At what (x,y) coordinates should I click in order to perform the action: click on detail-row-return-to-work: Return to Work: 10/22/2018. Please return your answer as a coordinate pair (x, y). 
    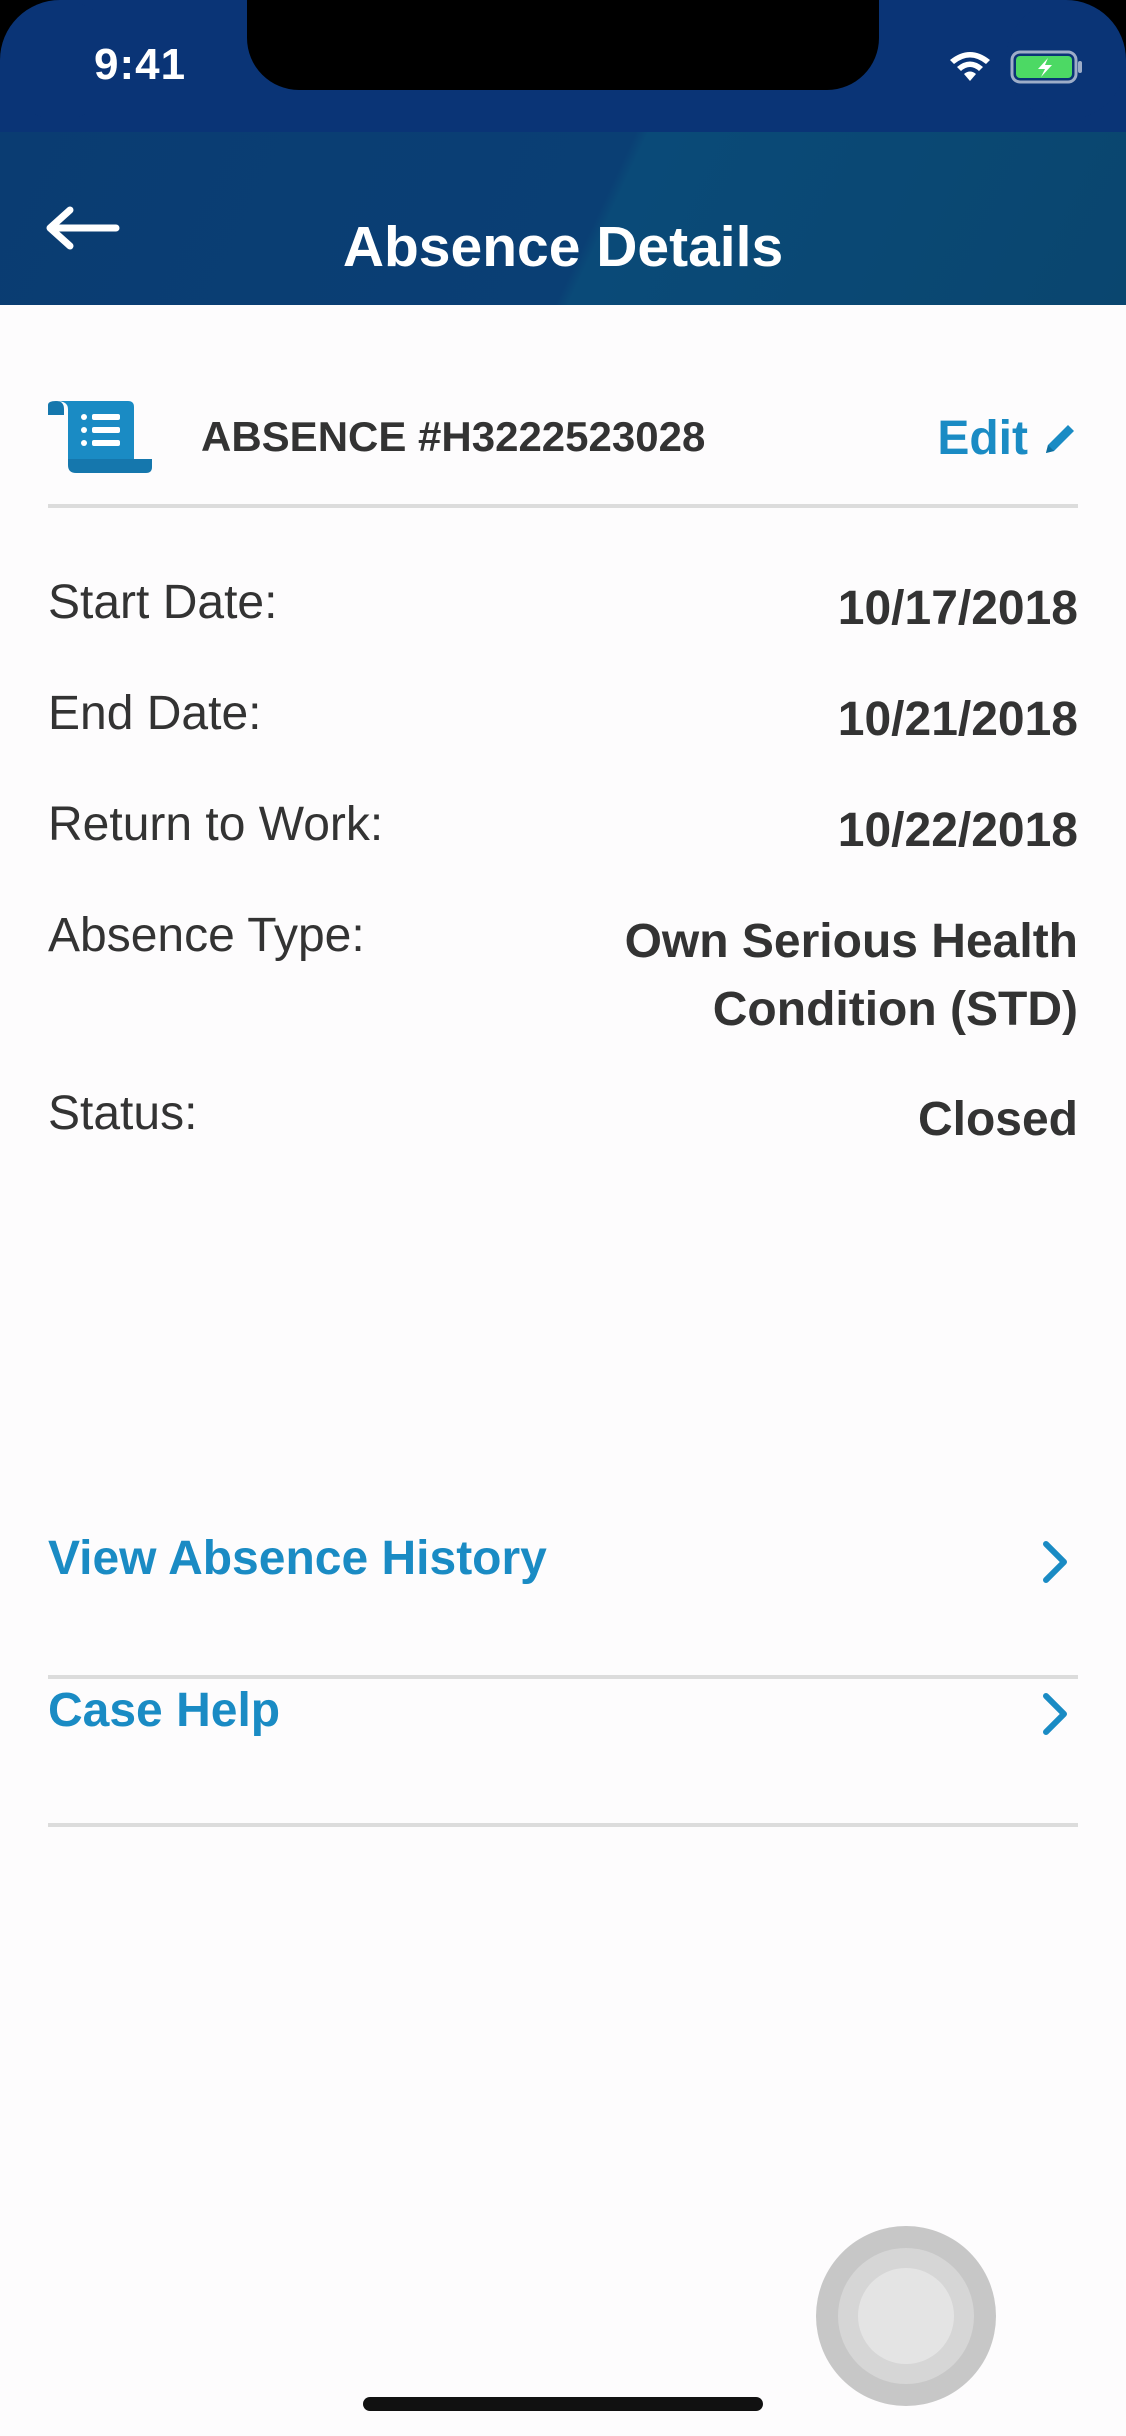
    Looking at the image, I should click on (563, 831).